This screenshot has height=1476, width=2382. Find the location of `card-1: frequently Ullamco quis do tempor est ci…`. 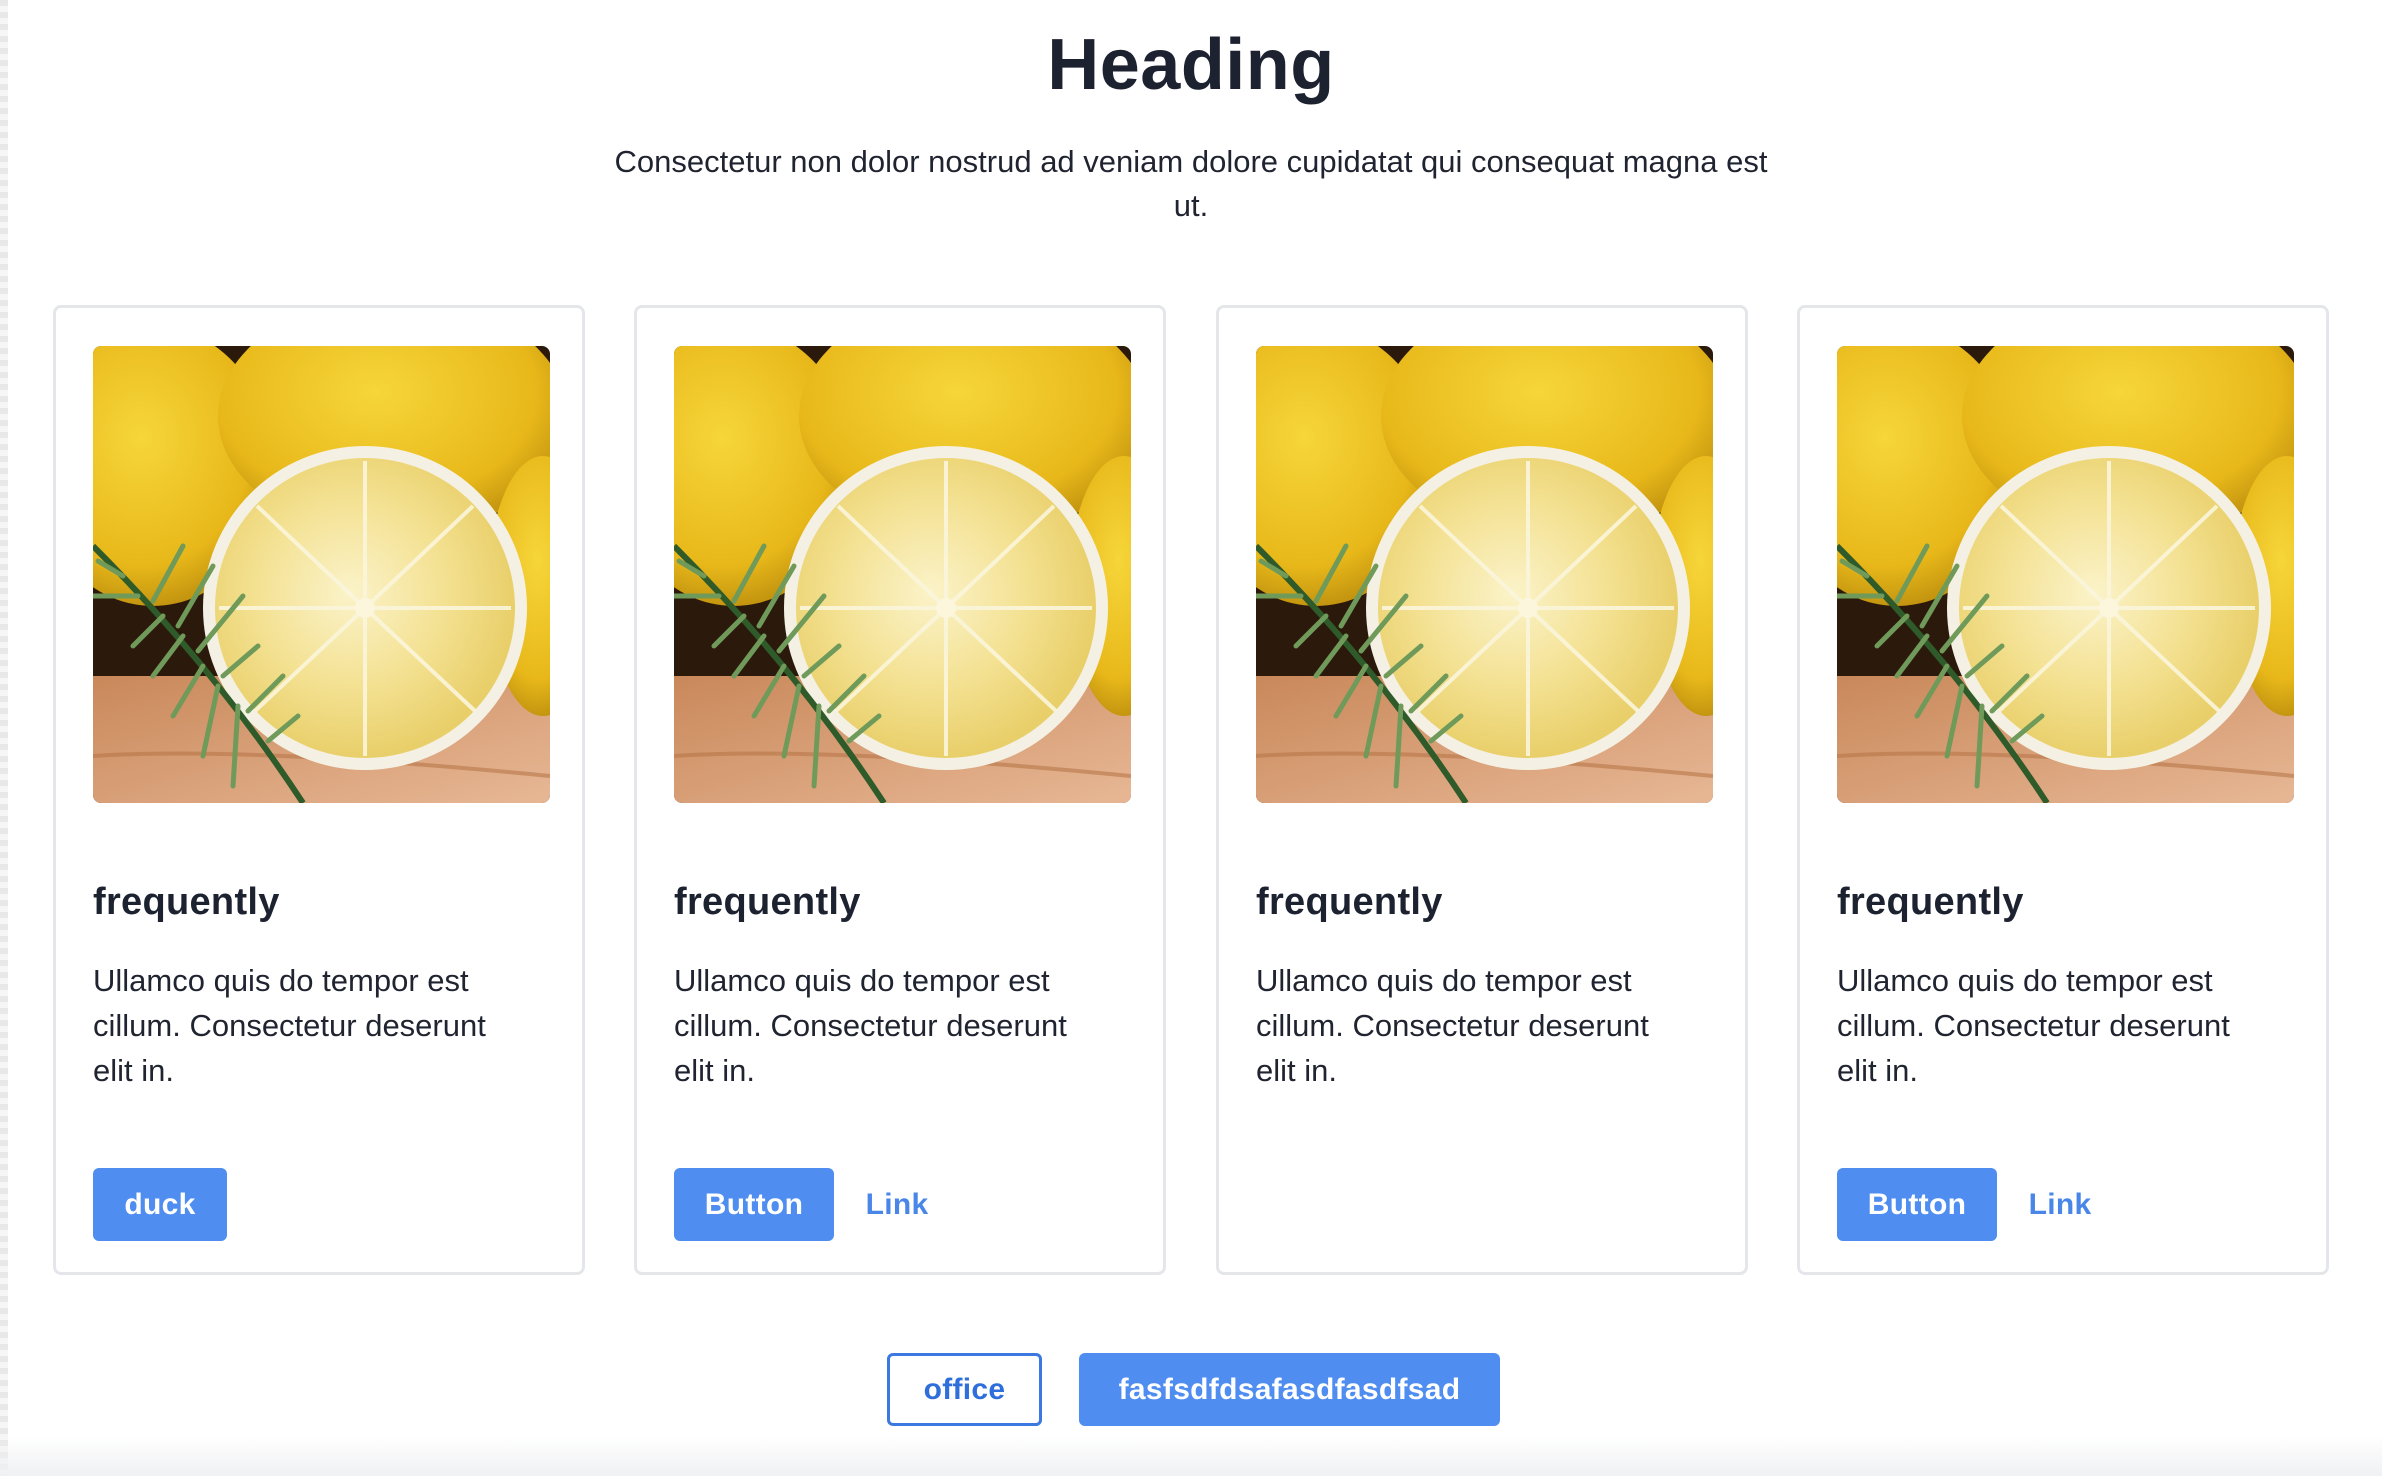

card-1: frequently Ullamco quis do tempor est ci… is located at coordinates (319, 790).